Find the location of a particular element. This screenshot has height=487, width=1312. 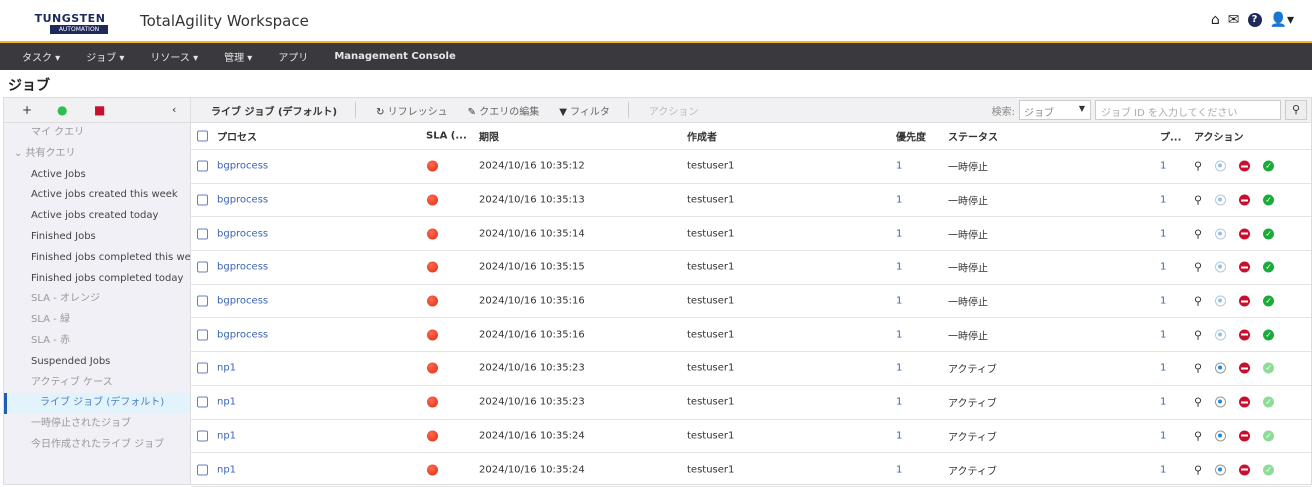

help-icon: ? is located at coordinates (1254, 20).